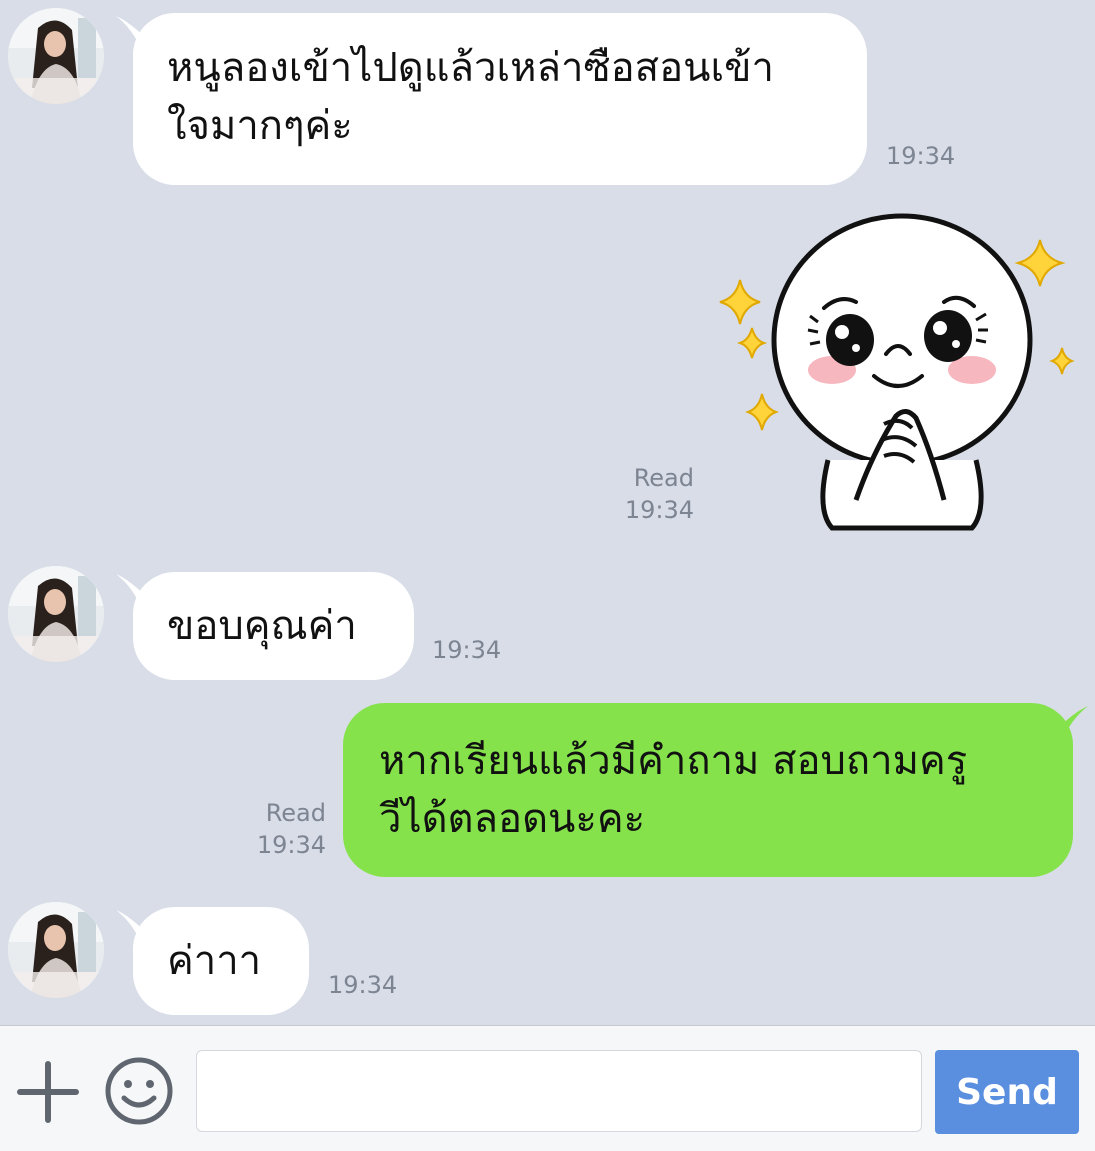  Describe the element at coordinates (512, 819) in the screenshot. I see `message-text-line: วีได้ตลอดนะคะ` at that location.